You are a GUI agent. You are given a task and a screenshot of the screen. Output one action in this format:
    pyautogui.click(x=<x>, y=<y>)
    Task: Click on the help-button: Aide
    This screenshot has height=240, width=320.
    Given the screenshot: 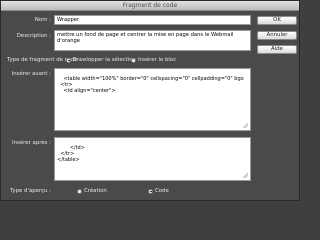 What is the action you would take?
    pyautogui.click(x=277, y=49)
    